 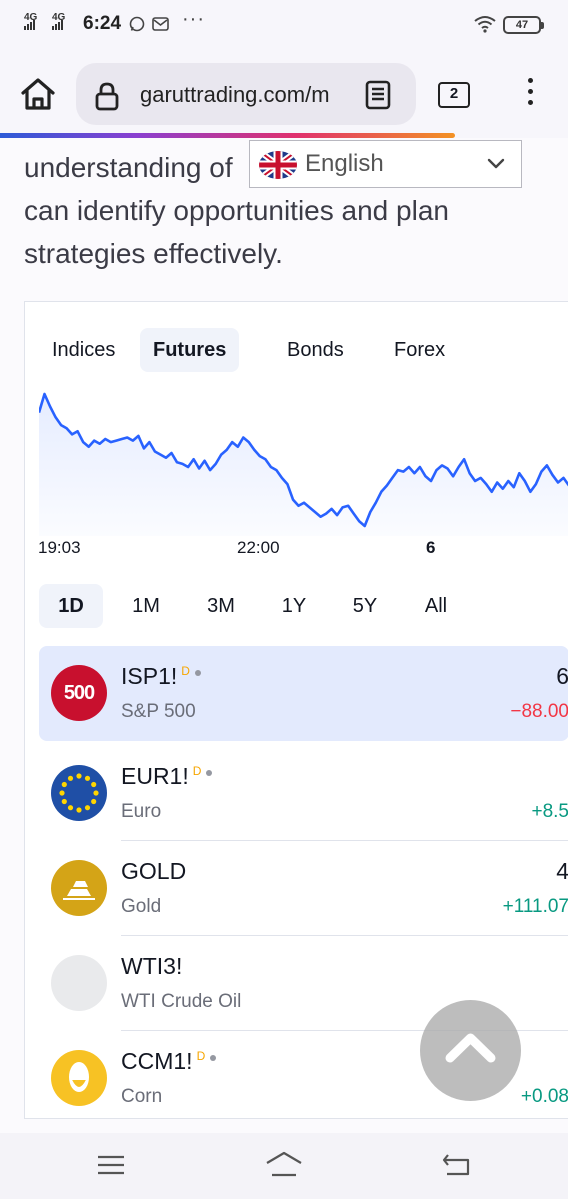 I want to click on symbol-price: 4, so click(x=562, y=871).